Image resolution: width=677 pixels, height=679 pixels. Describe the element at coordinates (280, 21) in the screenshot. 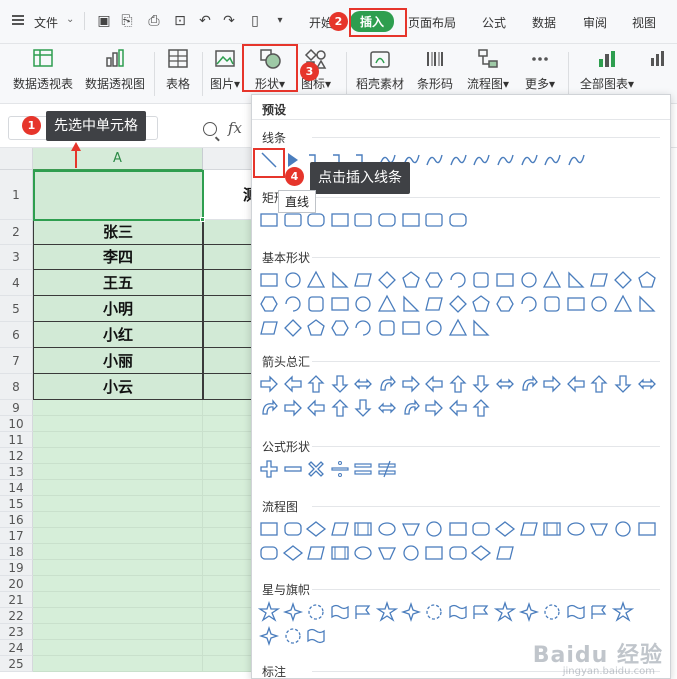

I see `more-quick-icon: ▾` at that location.